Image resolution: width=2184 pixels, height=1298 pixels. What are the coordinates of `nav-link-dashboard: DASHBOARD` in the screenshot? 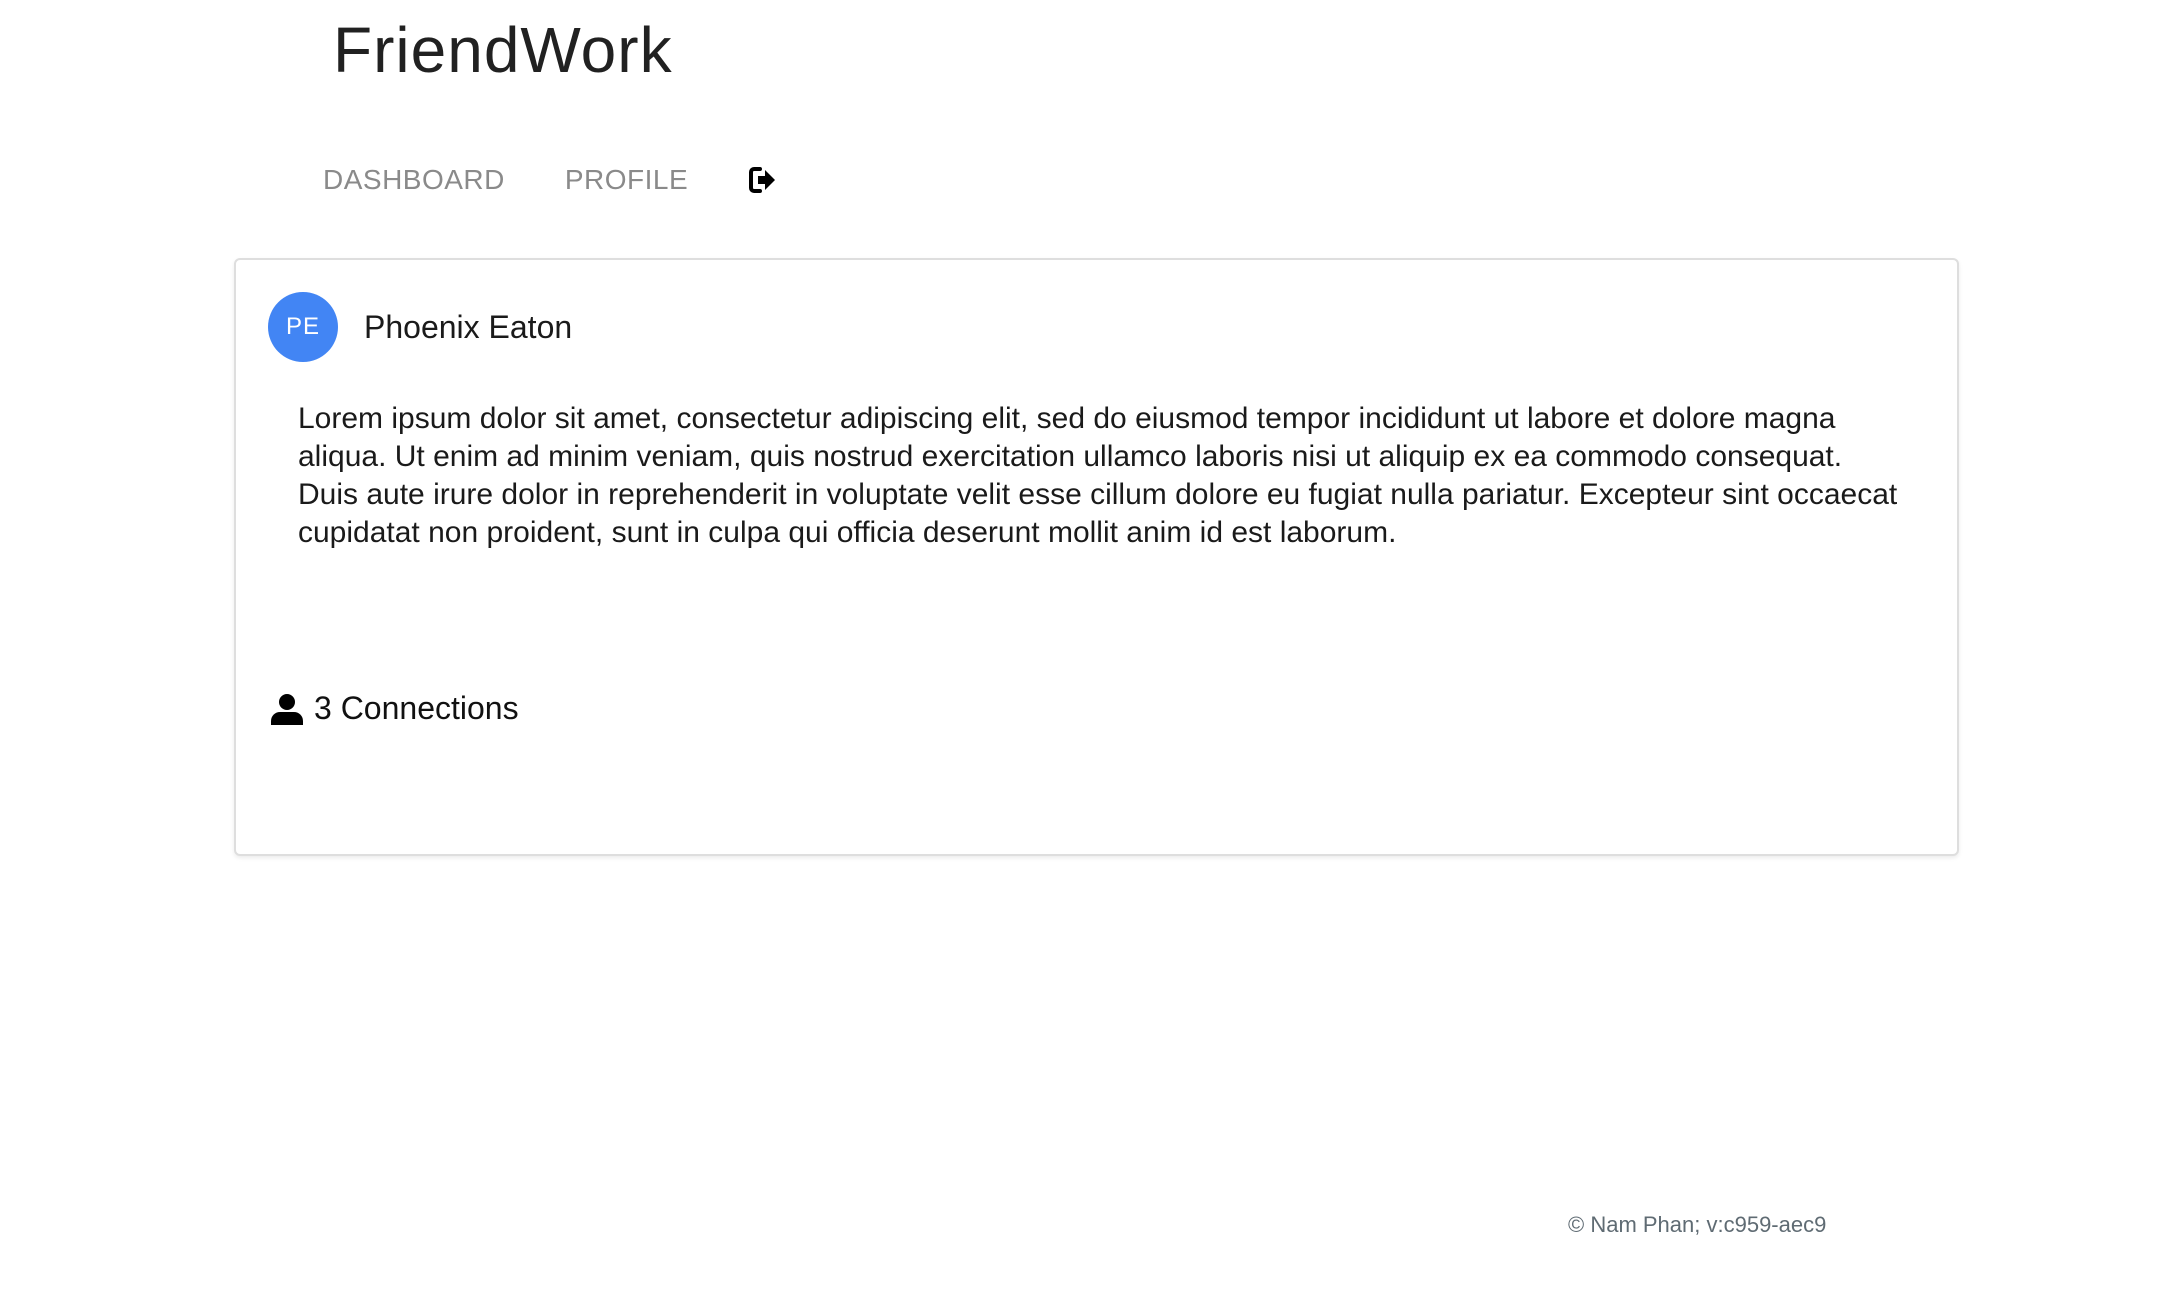 It's located at (414, 180).